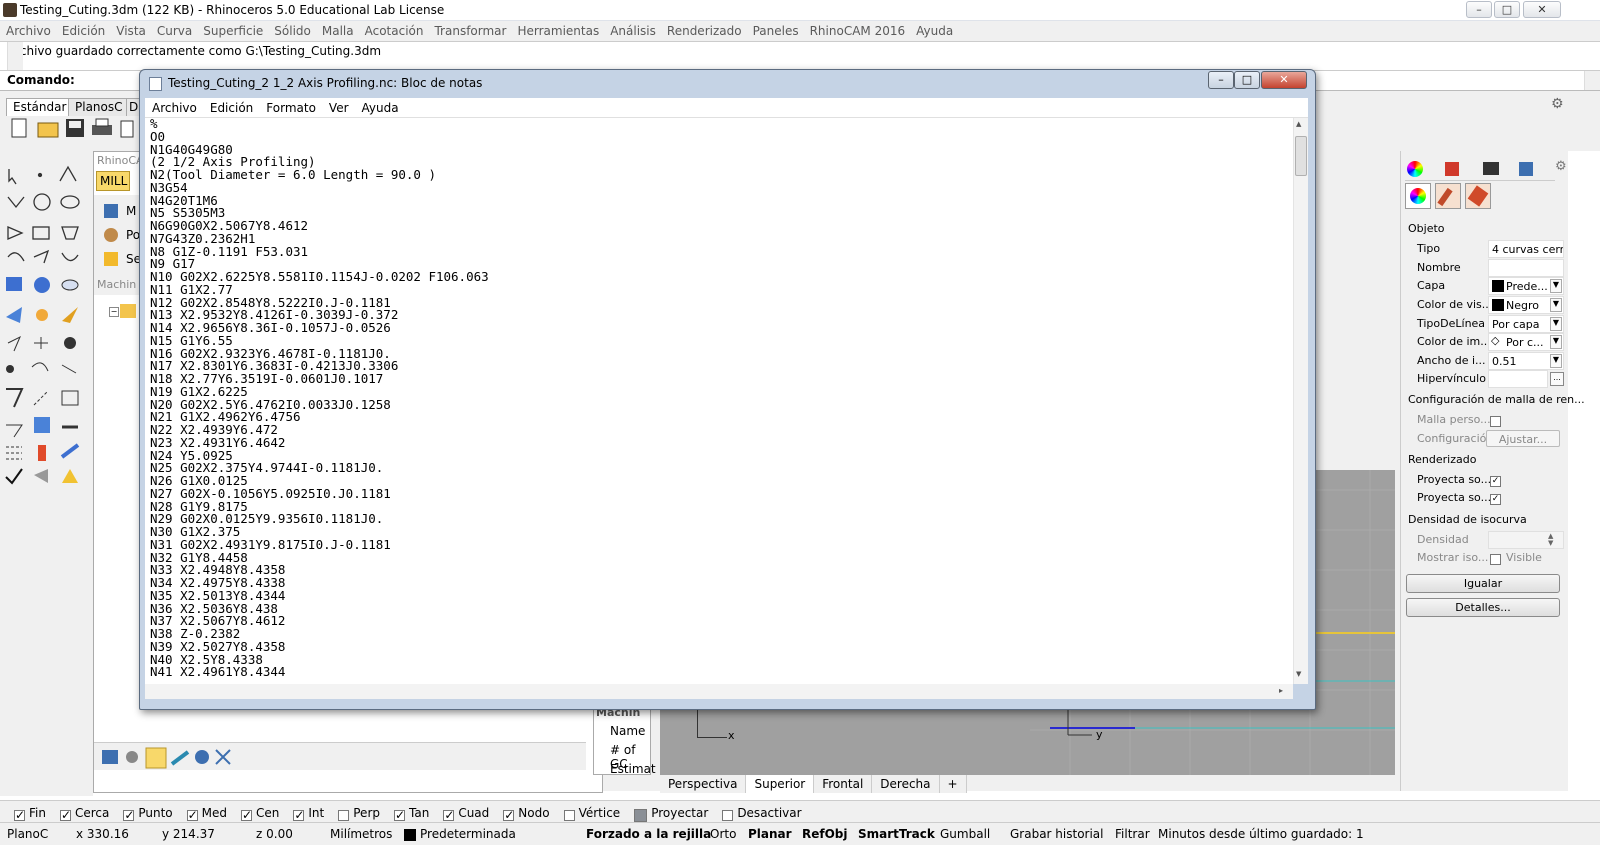  What do you see at coordinates (1300, 401) in the screenshot?
I see `notepad-vertical-scrollbar: ▲ ▼` at bounding box center [1300, 401].